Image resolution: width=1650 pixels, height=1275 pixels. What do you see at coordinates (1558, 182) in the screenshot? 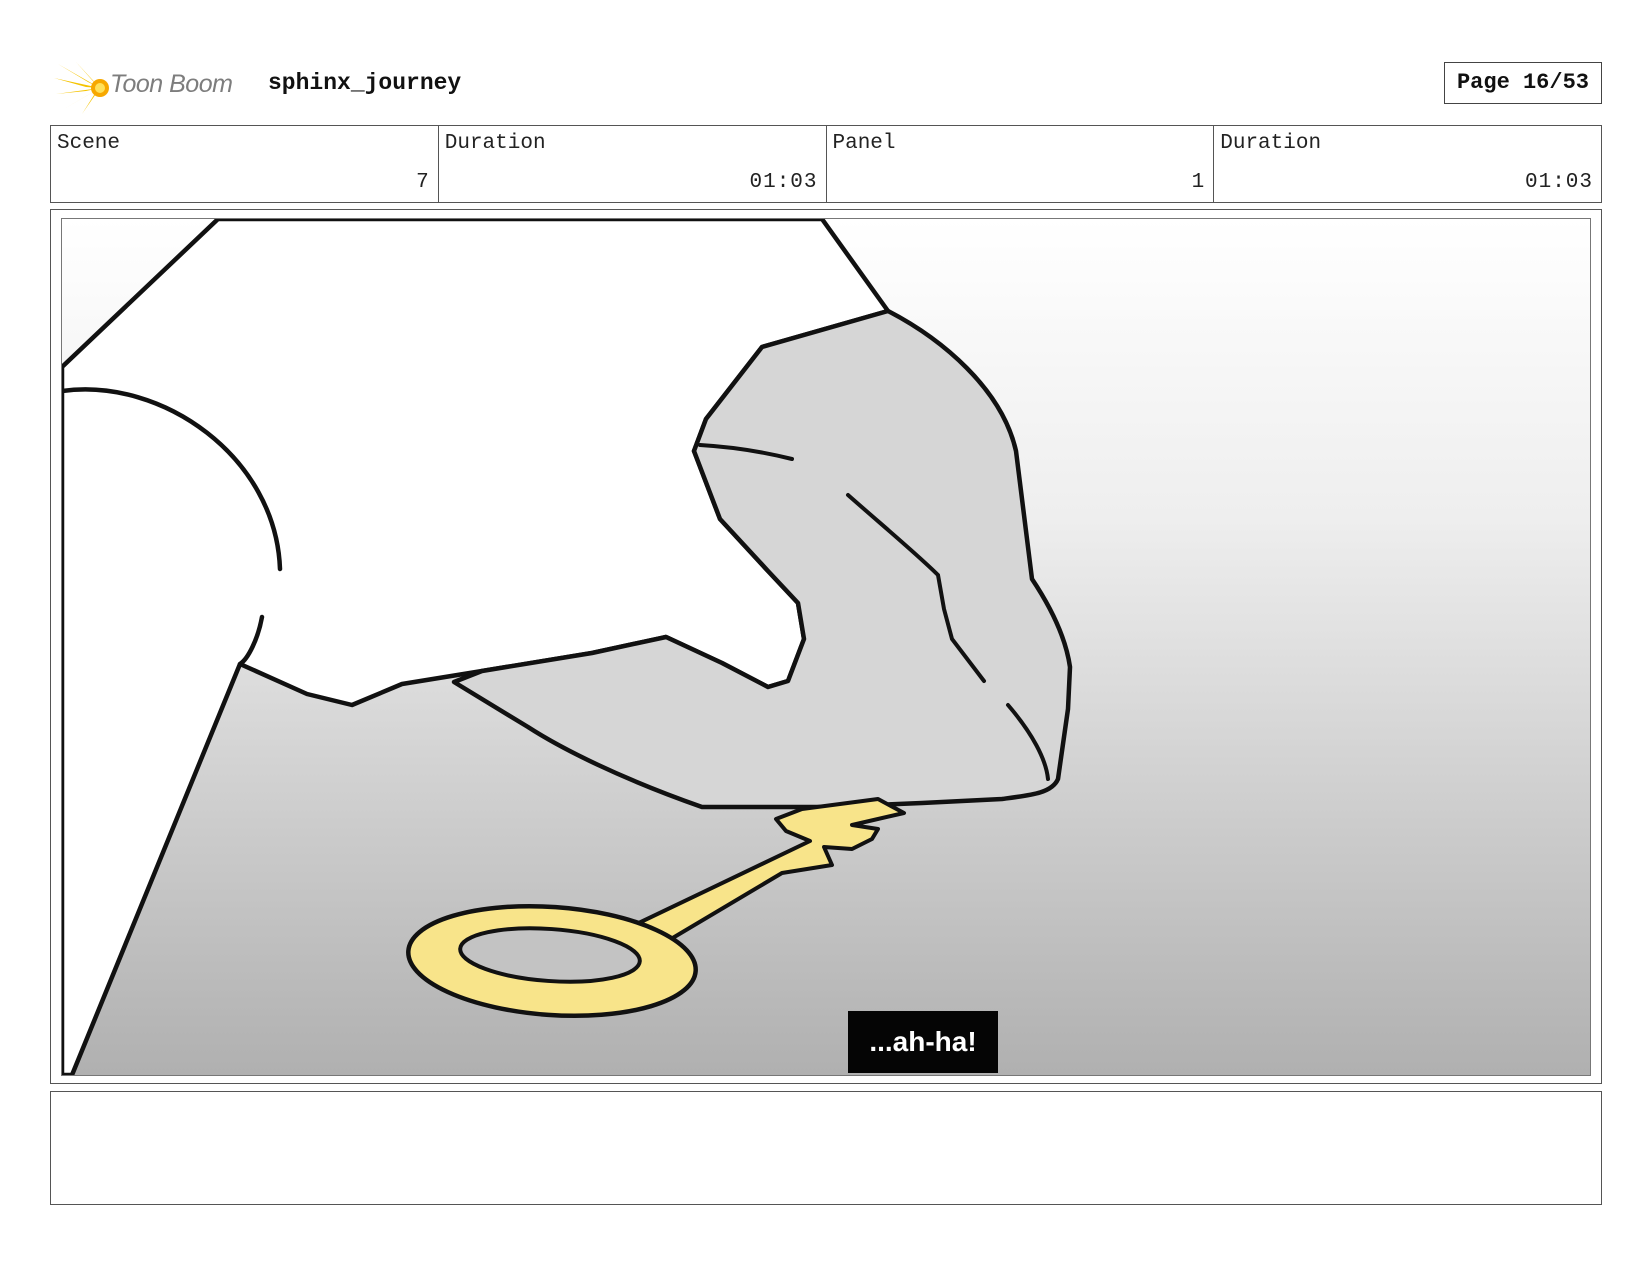
I see `panel-duration-value: 01:03` at bounding box center [1558, 182].